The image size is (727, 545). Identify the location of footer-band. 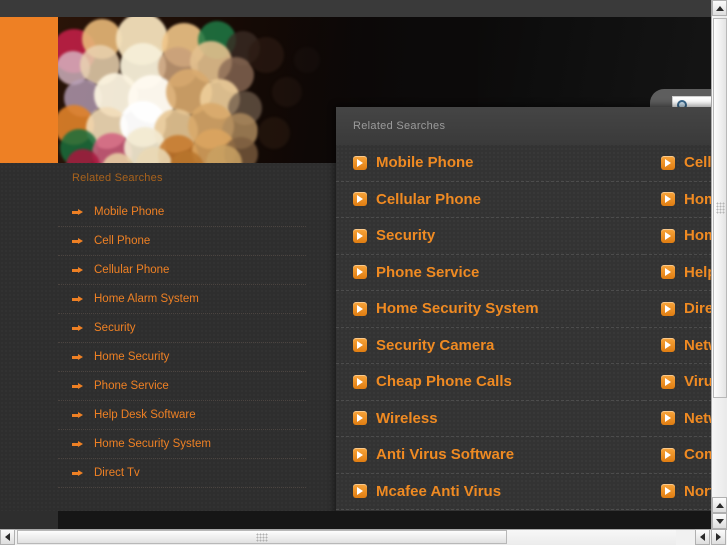
(384, 520).